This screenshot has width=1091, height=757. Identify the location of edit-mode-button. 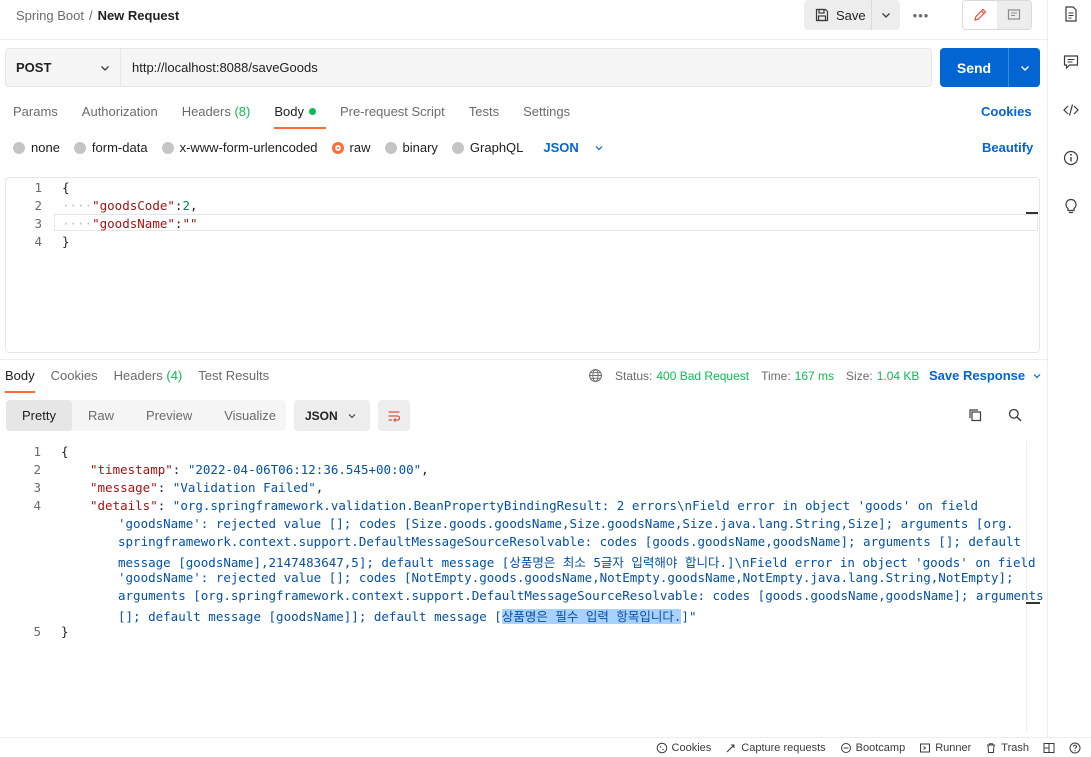
(980, 15).